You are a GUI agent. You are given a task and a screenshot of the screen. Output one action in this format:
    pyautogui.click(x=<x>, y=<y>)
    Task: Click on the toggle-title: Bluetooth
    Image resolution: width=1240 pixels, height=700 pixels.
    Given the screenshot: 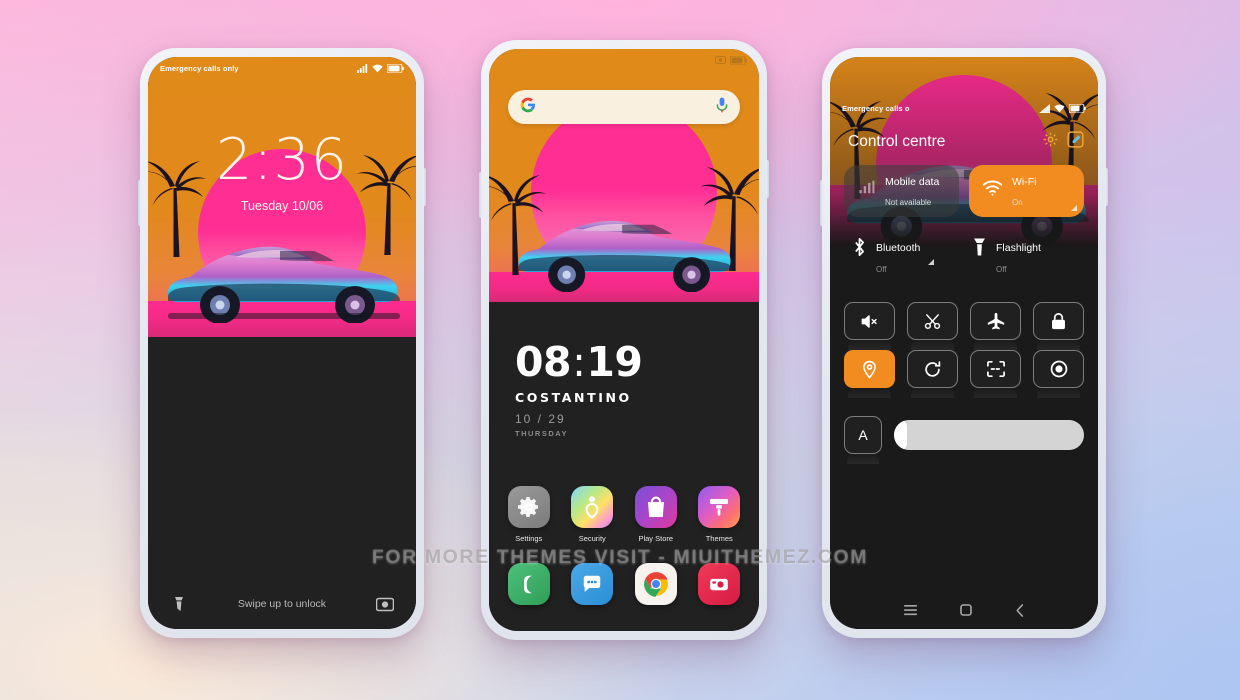 What is the action you would take?
    pyautogui.click(x=898, y=248)
    